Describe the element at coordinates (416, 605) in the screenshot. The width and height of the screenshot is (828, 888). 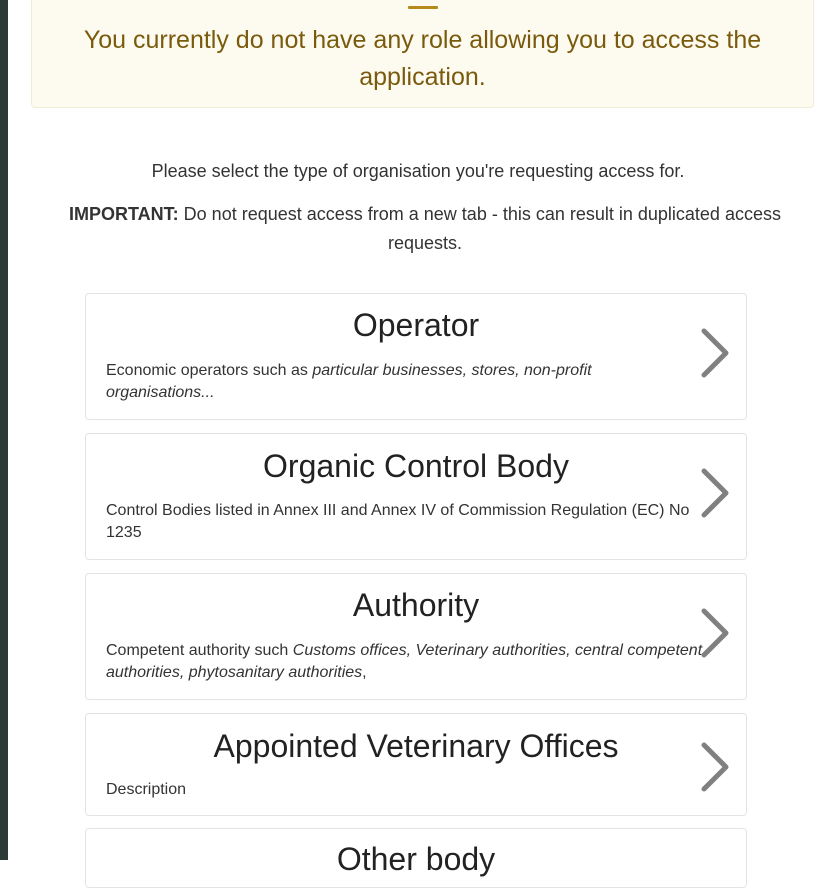
I see `card-title: Authority` at that location.